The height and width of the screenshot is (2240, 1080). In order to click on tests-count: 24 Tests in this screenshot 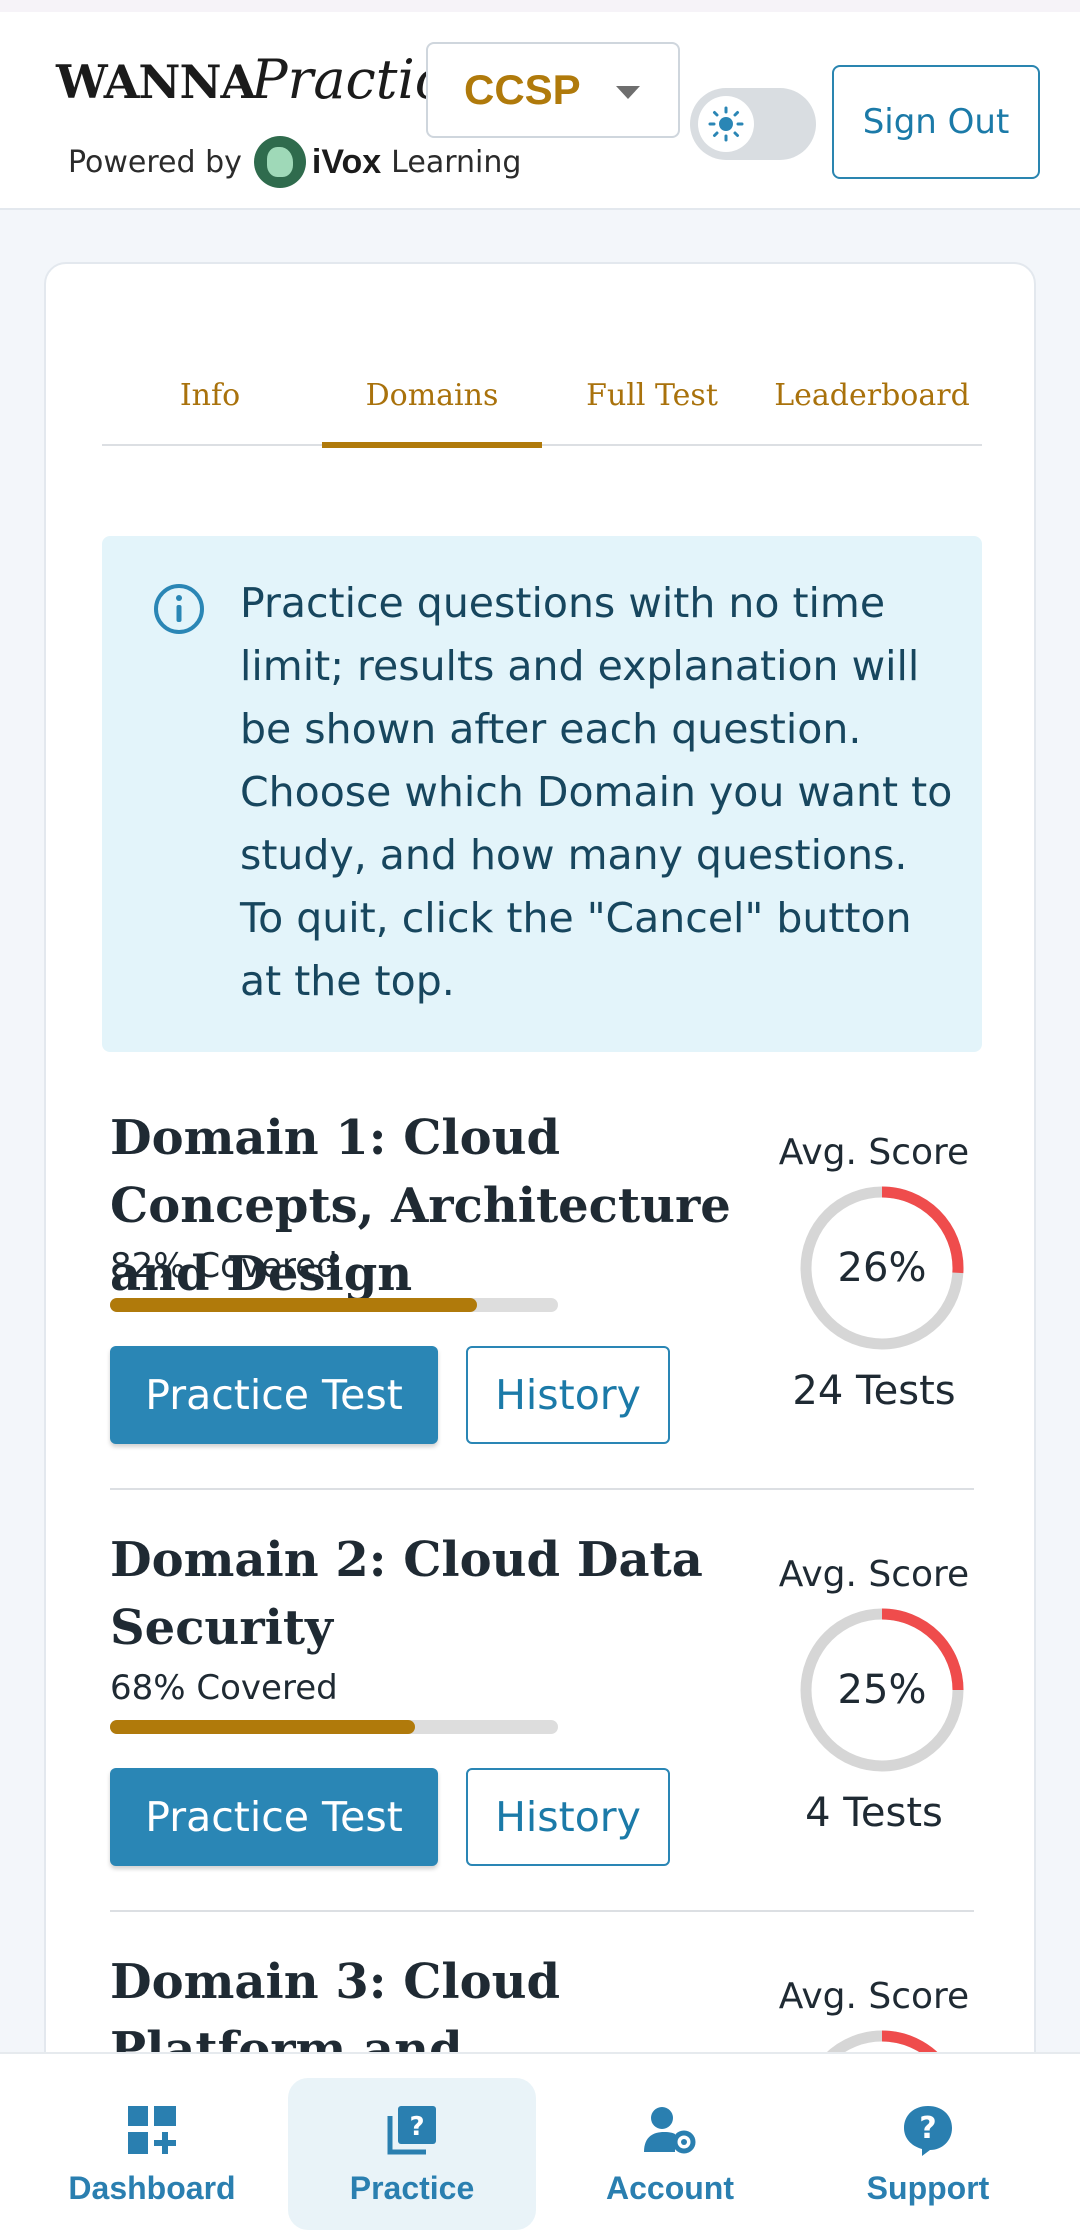, I will do `click(874, 1391)`.